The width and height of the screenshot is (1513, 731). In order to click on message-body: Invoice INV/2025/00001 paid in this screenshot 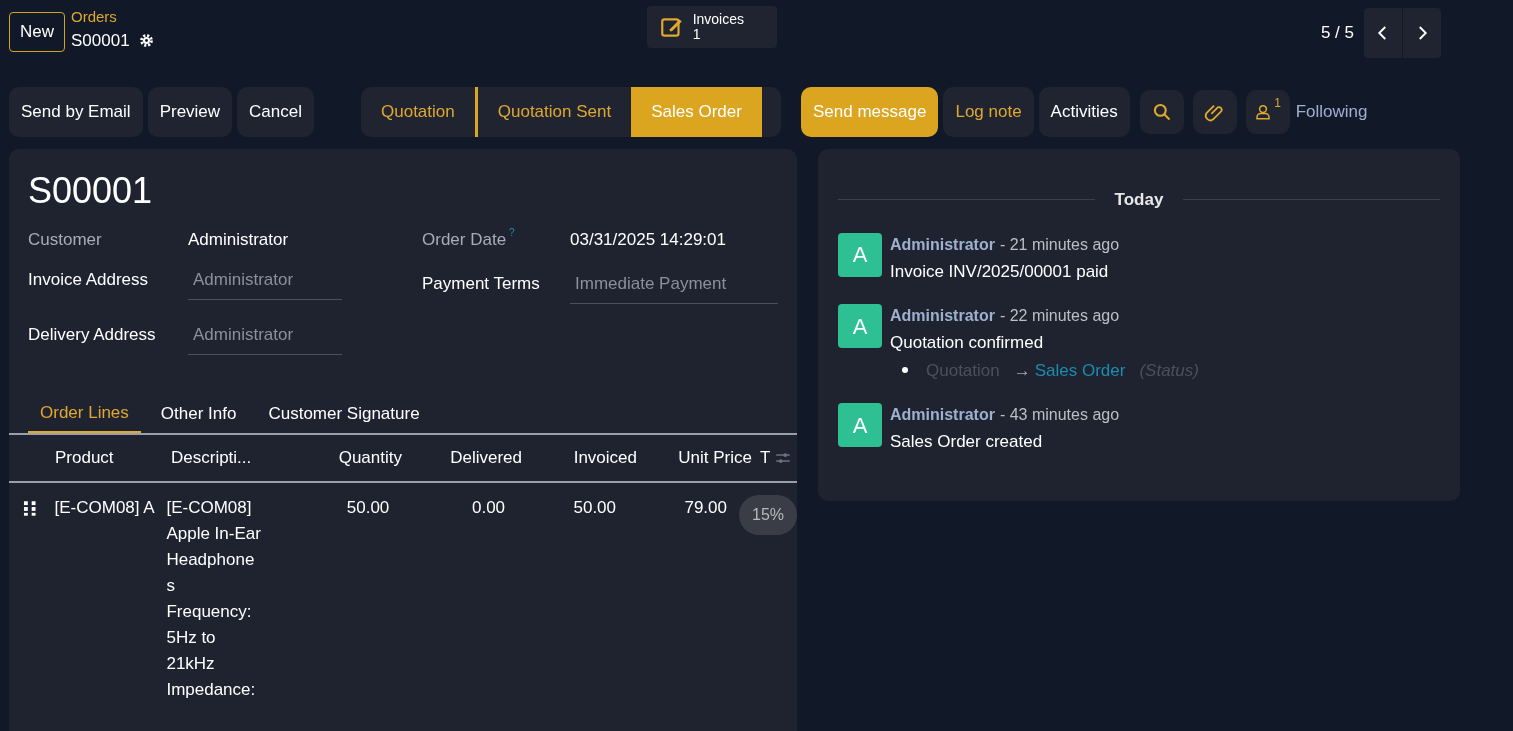, I will do `click(1000, 271)`.